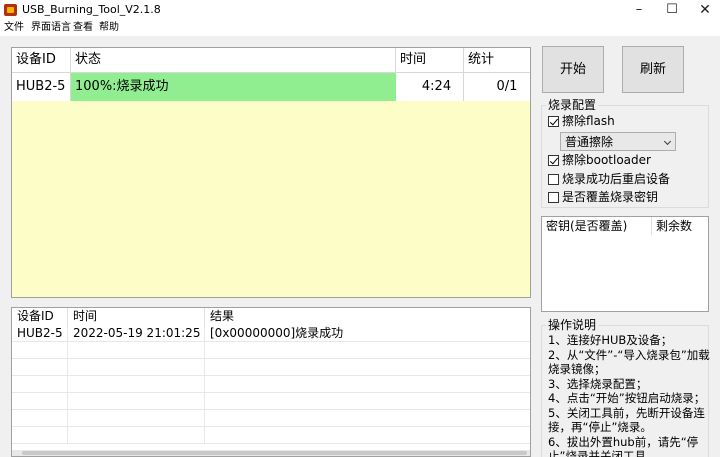 The width and height of the screenshot is (720, 457). Describe the element at coordinates (274, 453) in the screenshot. I see `scrollbar-thumb` at that location.